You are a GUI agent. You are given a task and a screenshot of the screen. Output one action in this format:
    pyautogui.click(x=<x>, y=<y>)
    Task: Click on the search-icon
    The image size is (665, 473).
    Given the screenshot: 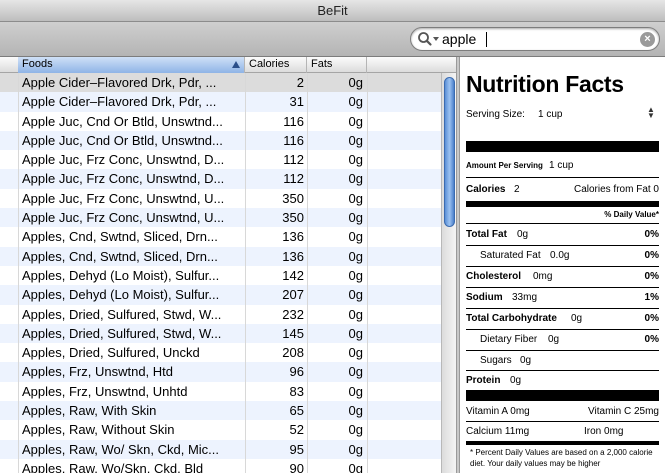 What is the action you would take?
    pyautogui.click(x=430, y=39)
    